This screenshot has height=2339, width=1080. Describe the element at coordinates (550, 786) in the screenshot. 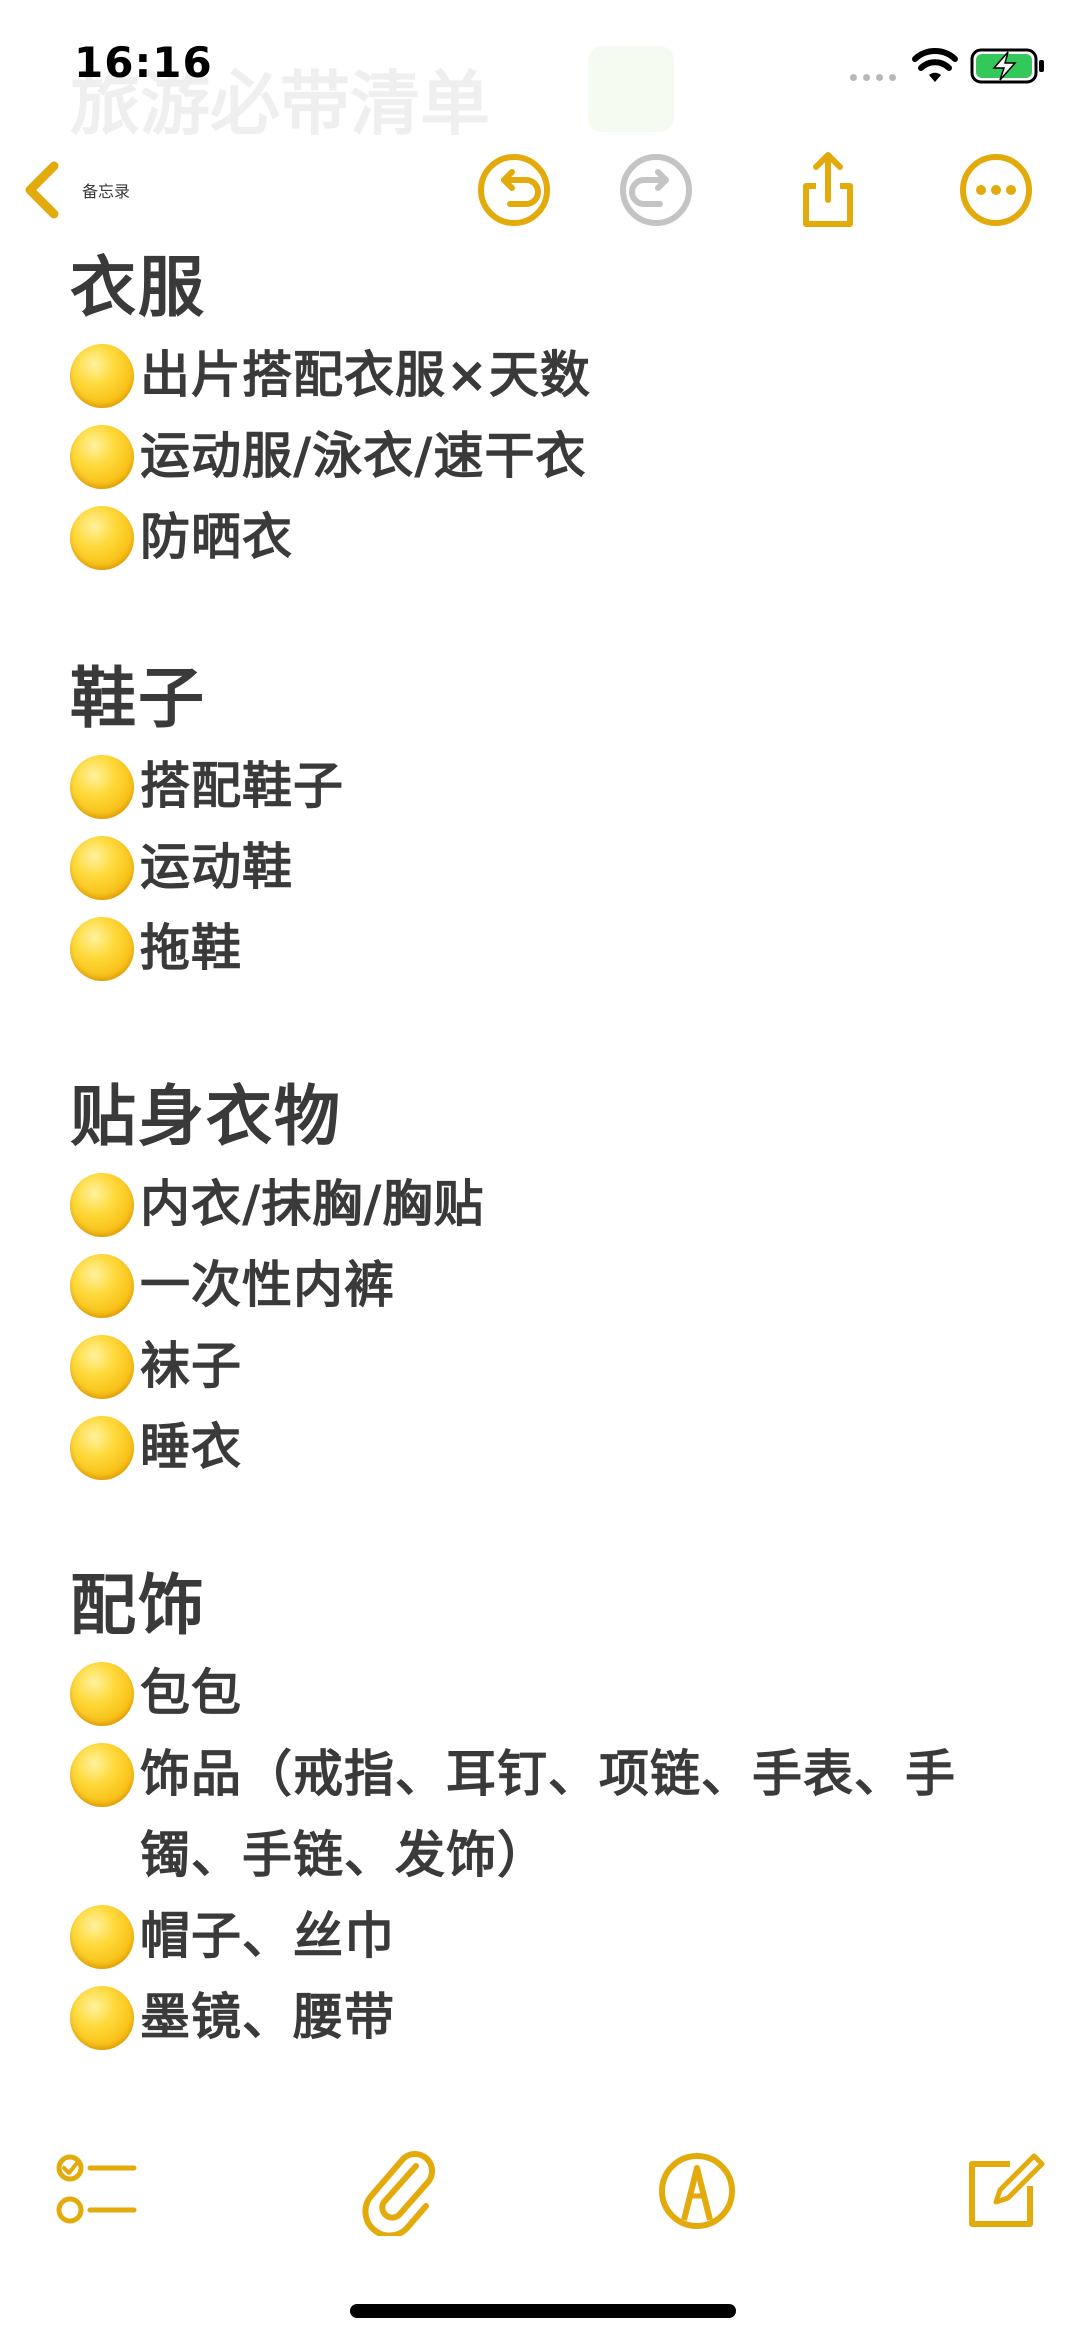

I see `list-item: 搭配鞋子` at that location.